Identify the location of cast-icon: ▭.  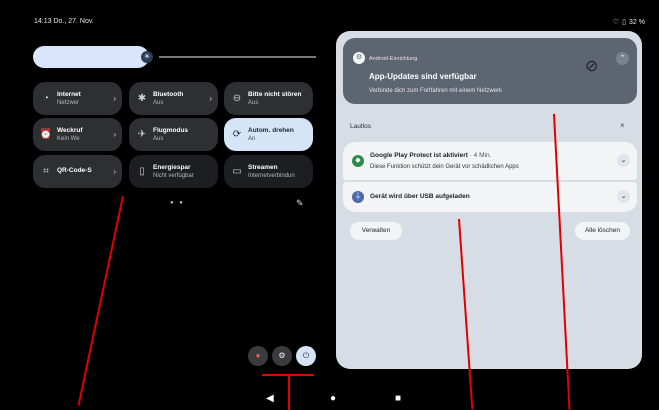
(237, 171).